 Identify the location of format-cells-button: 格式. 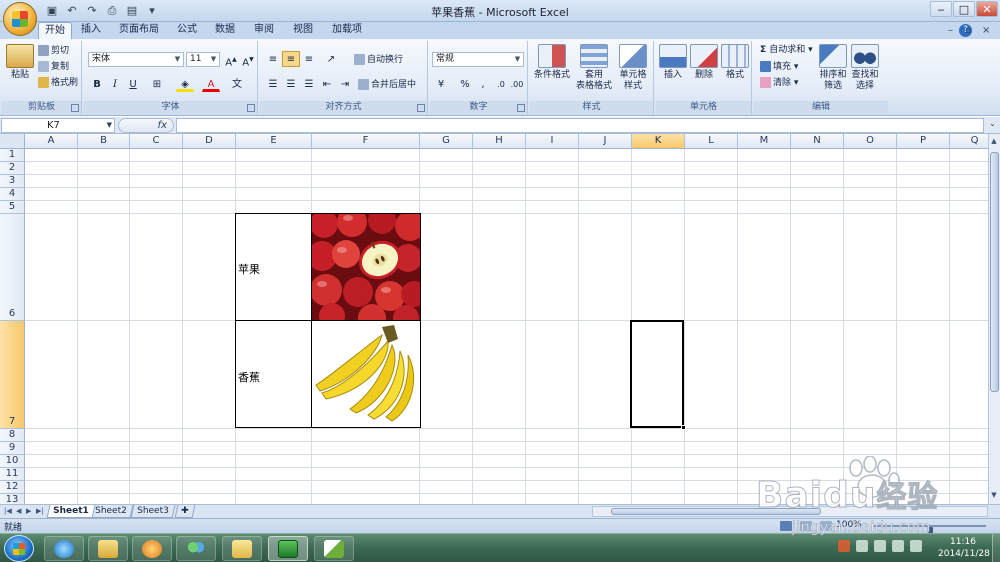
(735, 62).